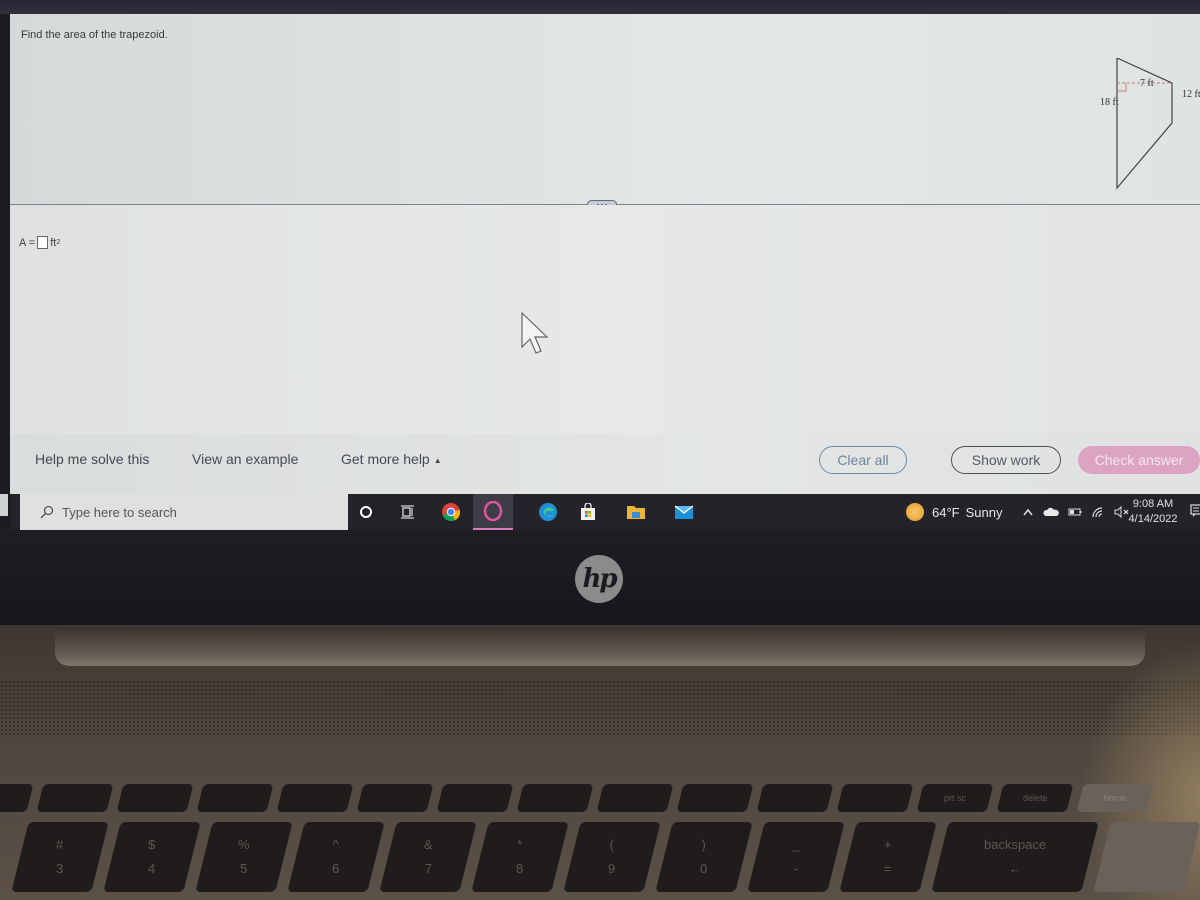  Describe the element at coordinates (1195, 511) in the screenshot. I see `notification-center-icon` at that location.